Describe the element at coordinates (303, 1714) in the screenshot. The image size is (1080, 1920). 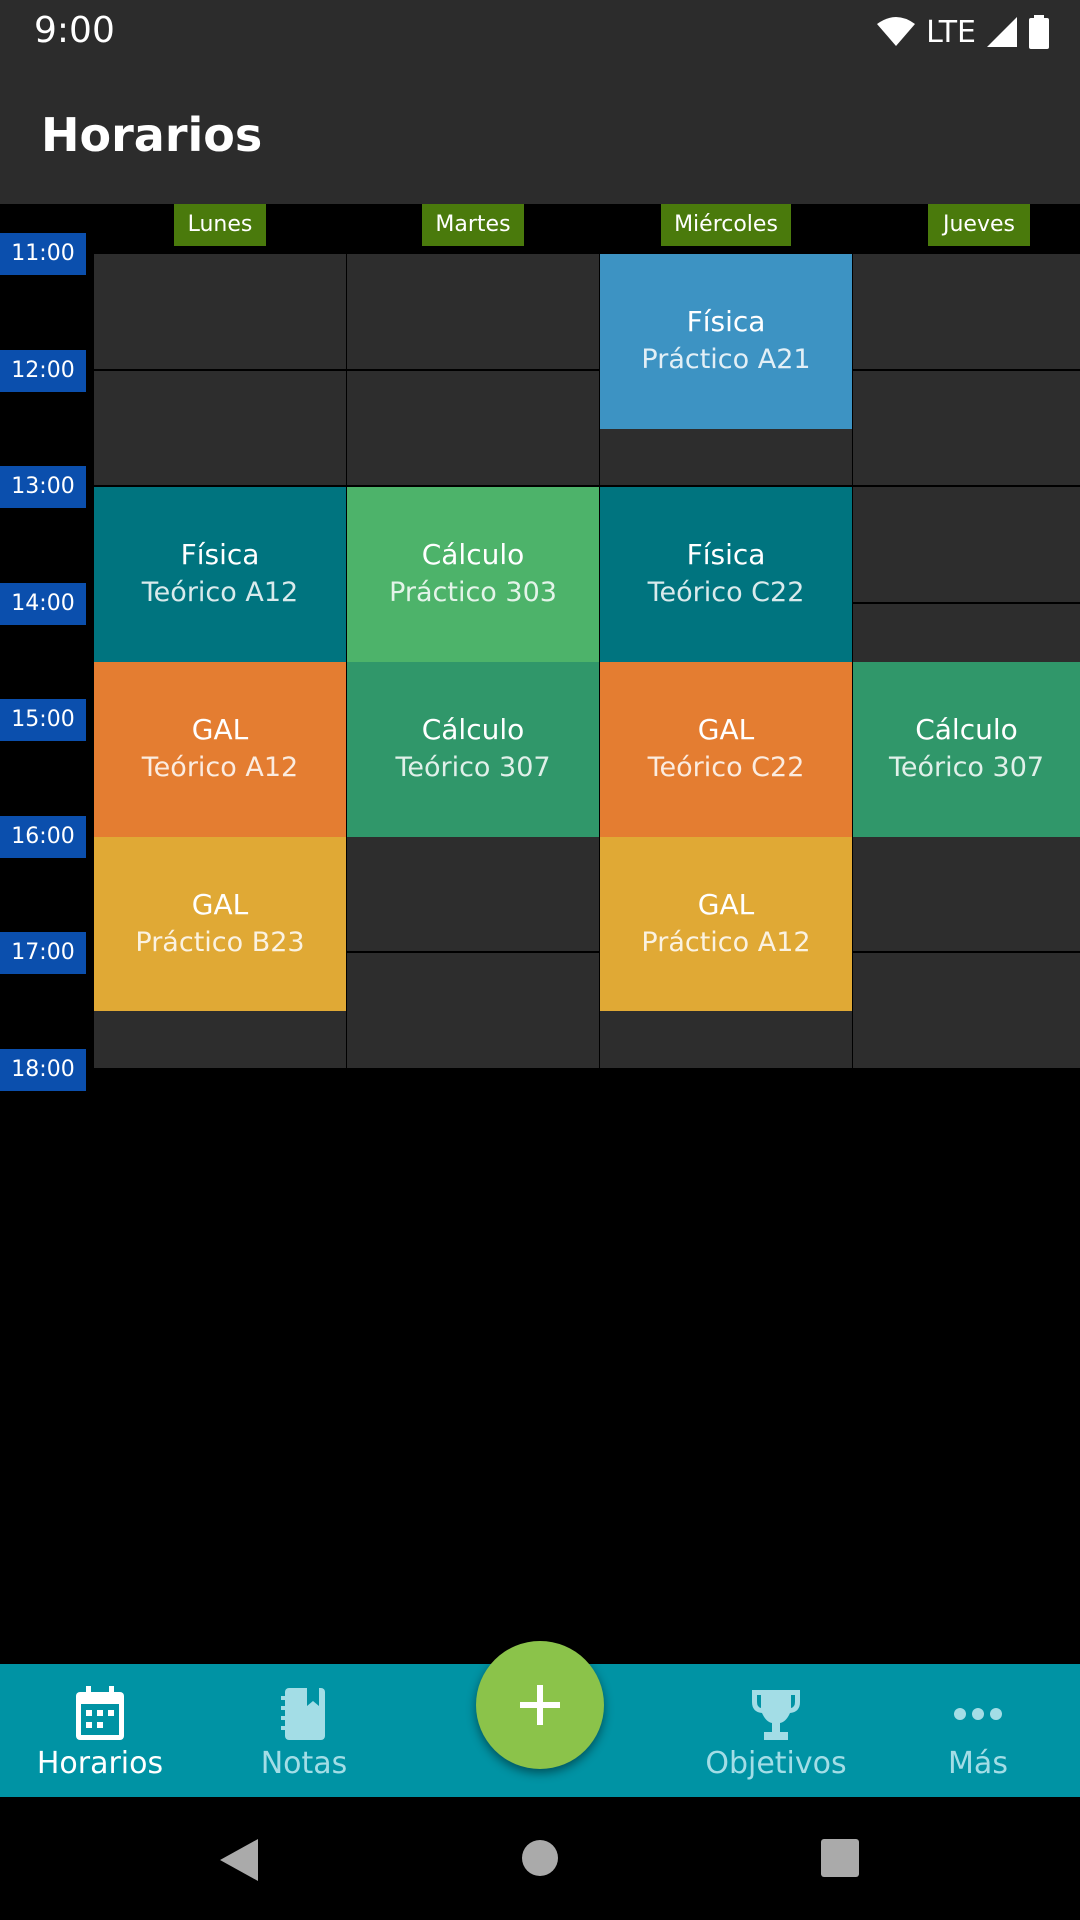
I see `notebook-icon` at that location.